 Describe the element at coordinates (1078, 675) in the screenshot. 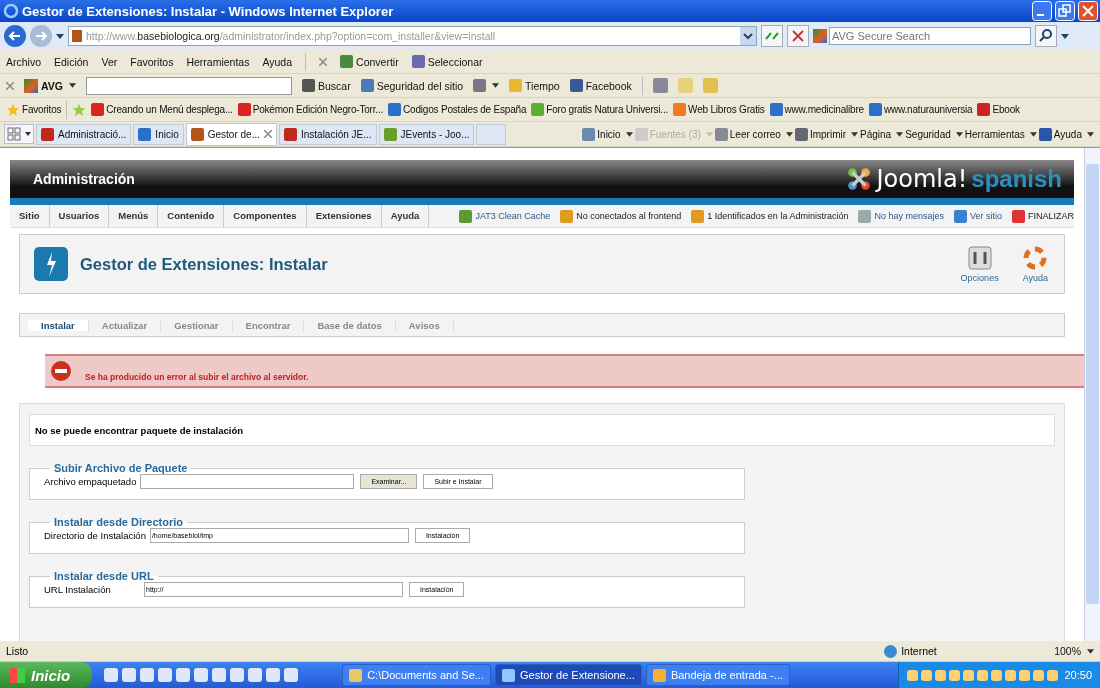

I see `clock: 20:50` at that location.